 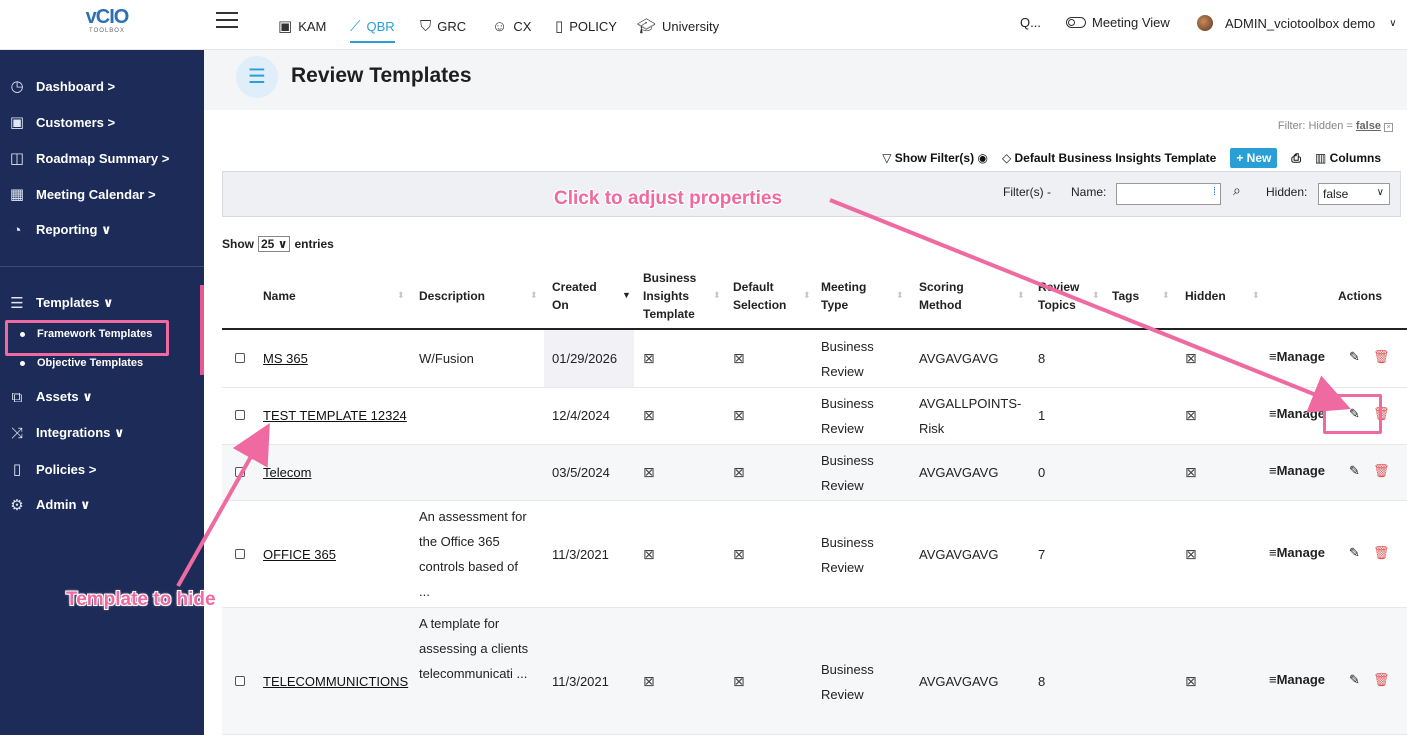 What do you see at coordinates (51, 469) in the screenshot?
I see `sidebar-item-policies: ▯ Policies >` at bounding box center [51, 469].